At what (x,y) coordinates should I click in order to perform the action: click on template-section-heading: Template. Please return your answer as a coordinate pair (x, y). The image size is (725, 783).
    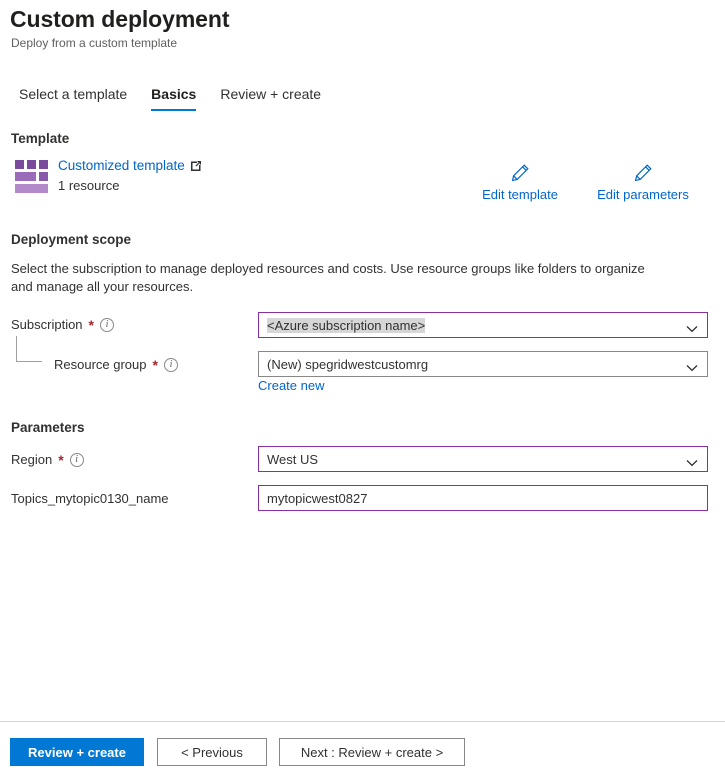
    Looking at the image, I should click on (40, 138).